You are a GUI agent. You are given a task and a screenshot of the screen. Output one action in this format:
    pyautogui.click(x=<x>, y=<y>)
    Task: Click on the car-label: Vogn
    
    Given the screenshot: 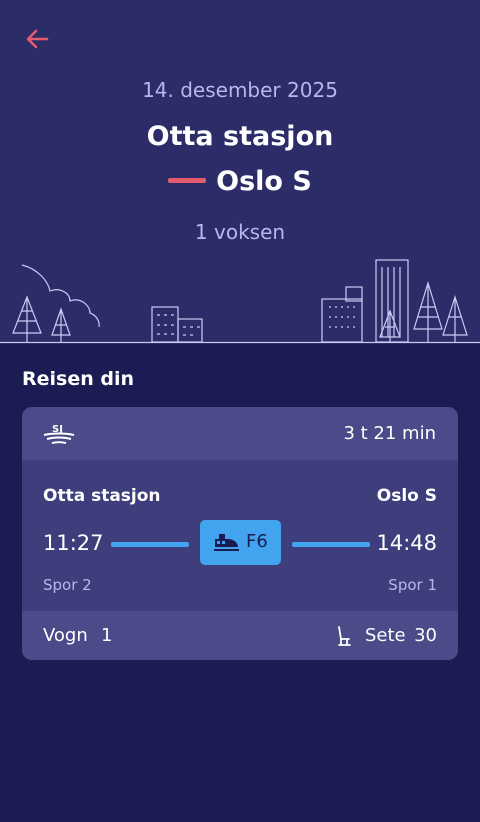 What is the action you would take?
    pyautogui.click(x=65, y=635)
    